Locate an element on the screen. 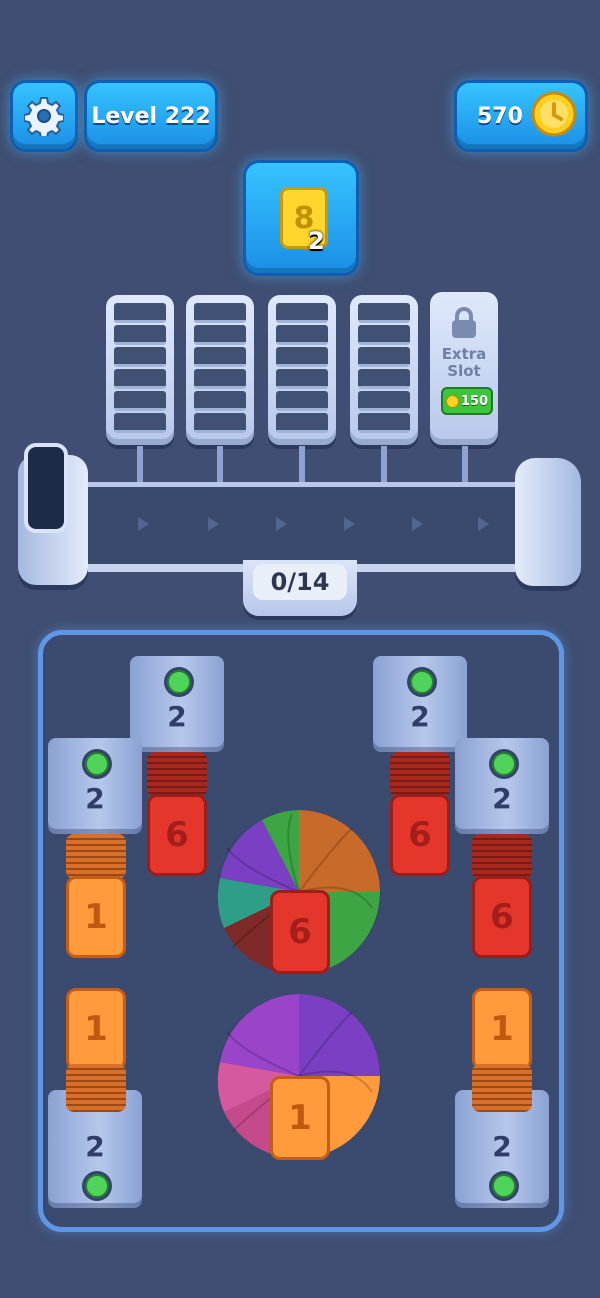 The height and width of the screenshot is (1298, 600). dispenser-left: 2 is located at coordinates (95, 786).